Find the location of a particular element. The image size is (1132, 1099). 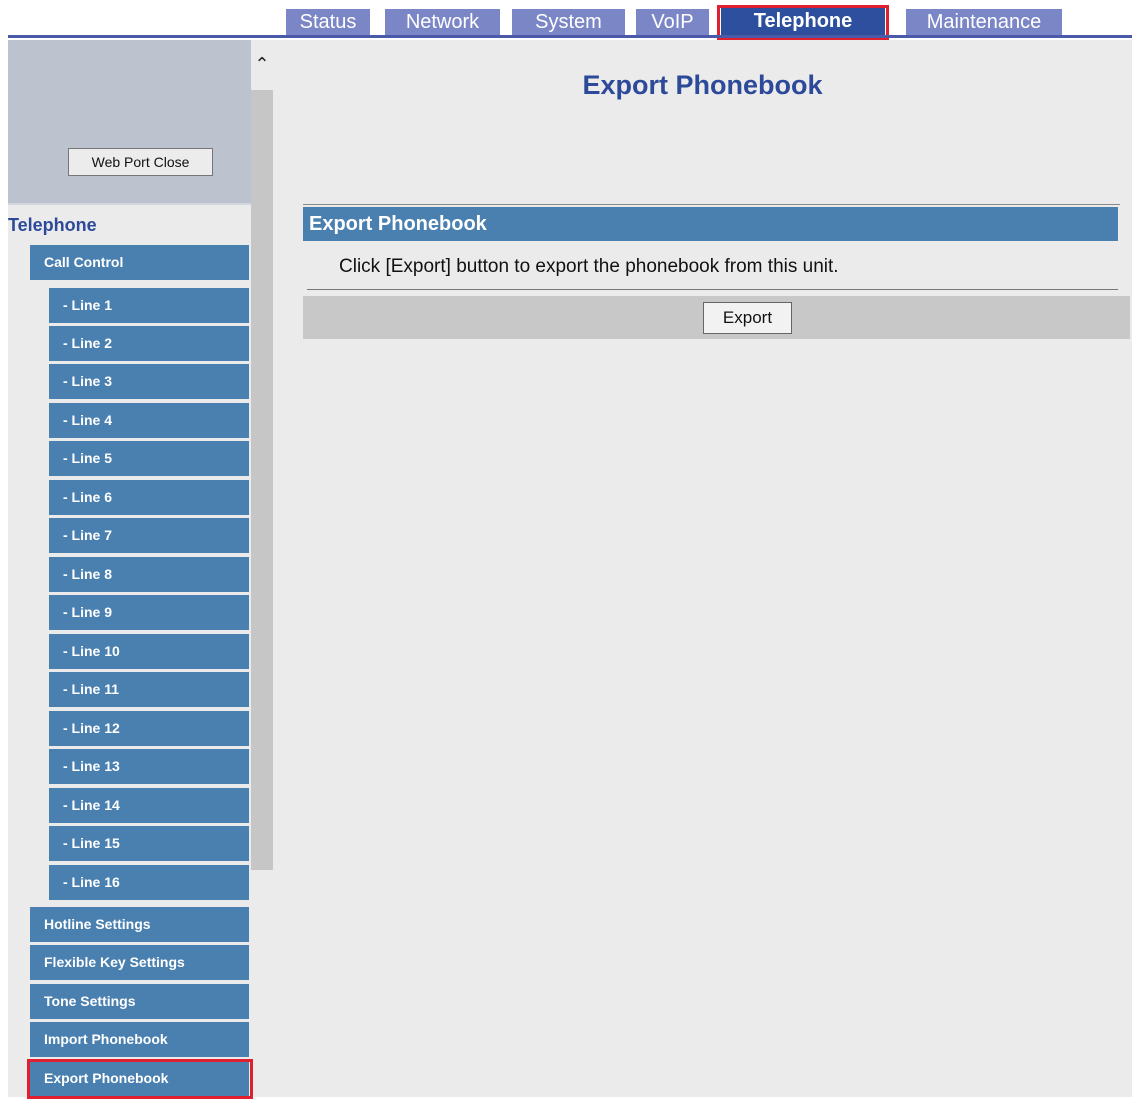

sidebar-item-line-12: - Line 12 is located at coordinates (149, 728).